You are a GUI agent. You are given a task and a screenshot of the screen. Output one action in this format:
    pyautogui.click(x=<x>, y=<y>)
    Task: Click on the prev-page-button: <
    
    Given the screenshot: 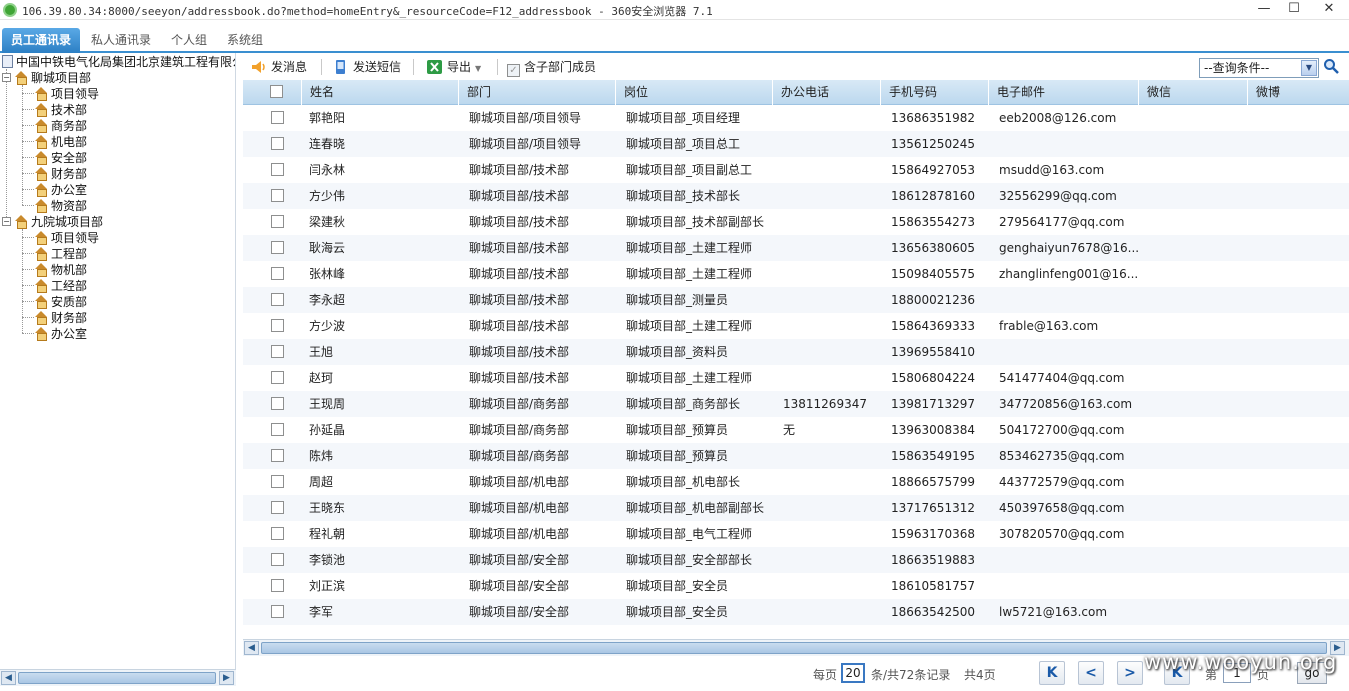 What is the action you would take?
    pyautogui.click(x=1091, y=673)
    